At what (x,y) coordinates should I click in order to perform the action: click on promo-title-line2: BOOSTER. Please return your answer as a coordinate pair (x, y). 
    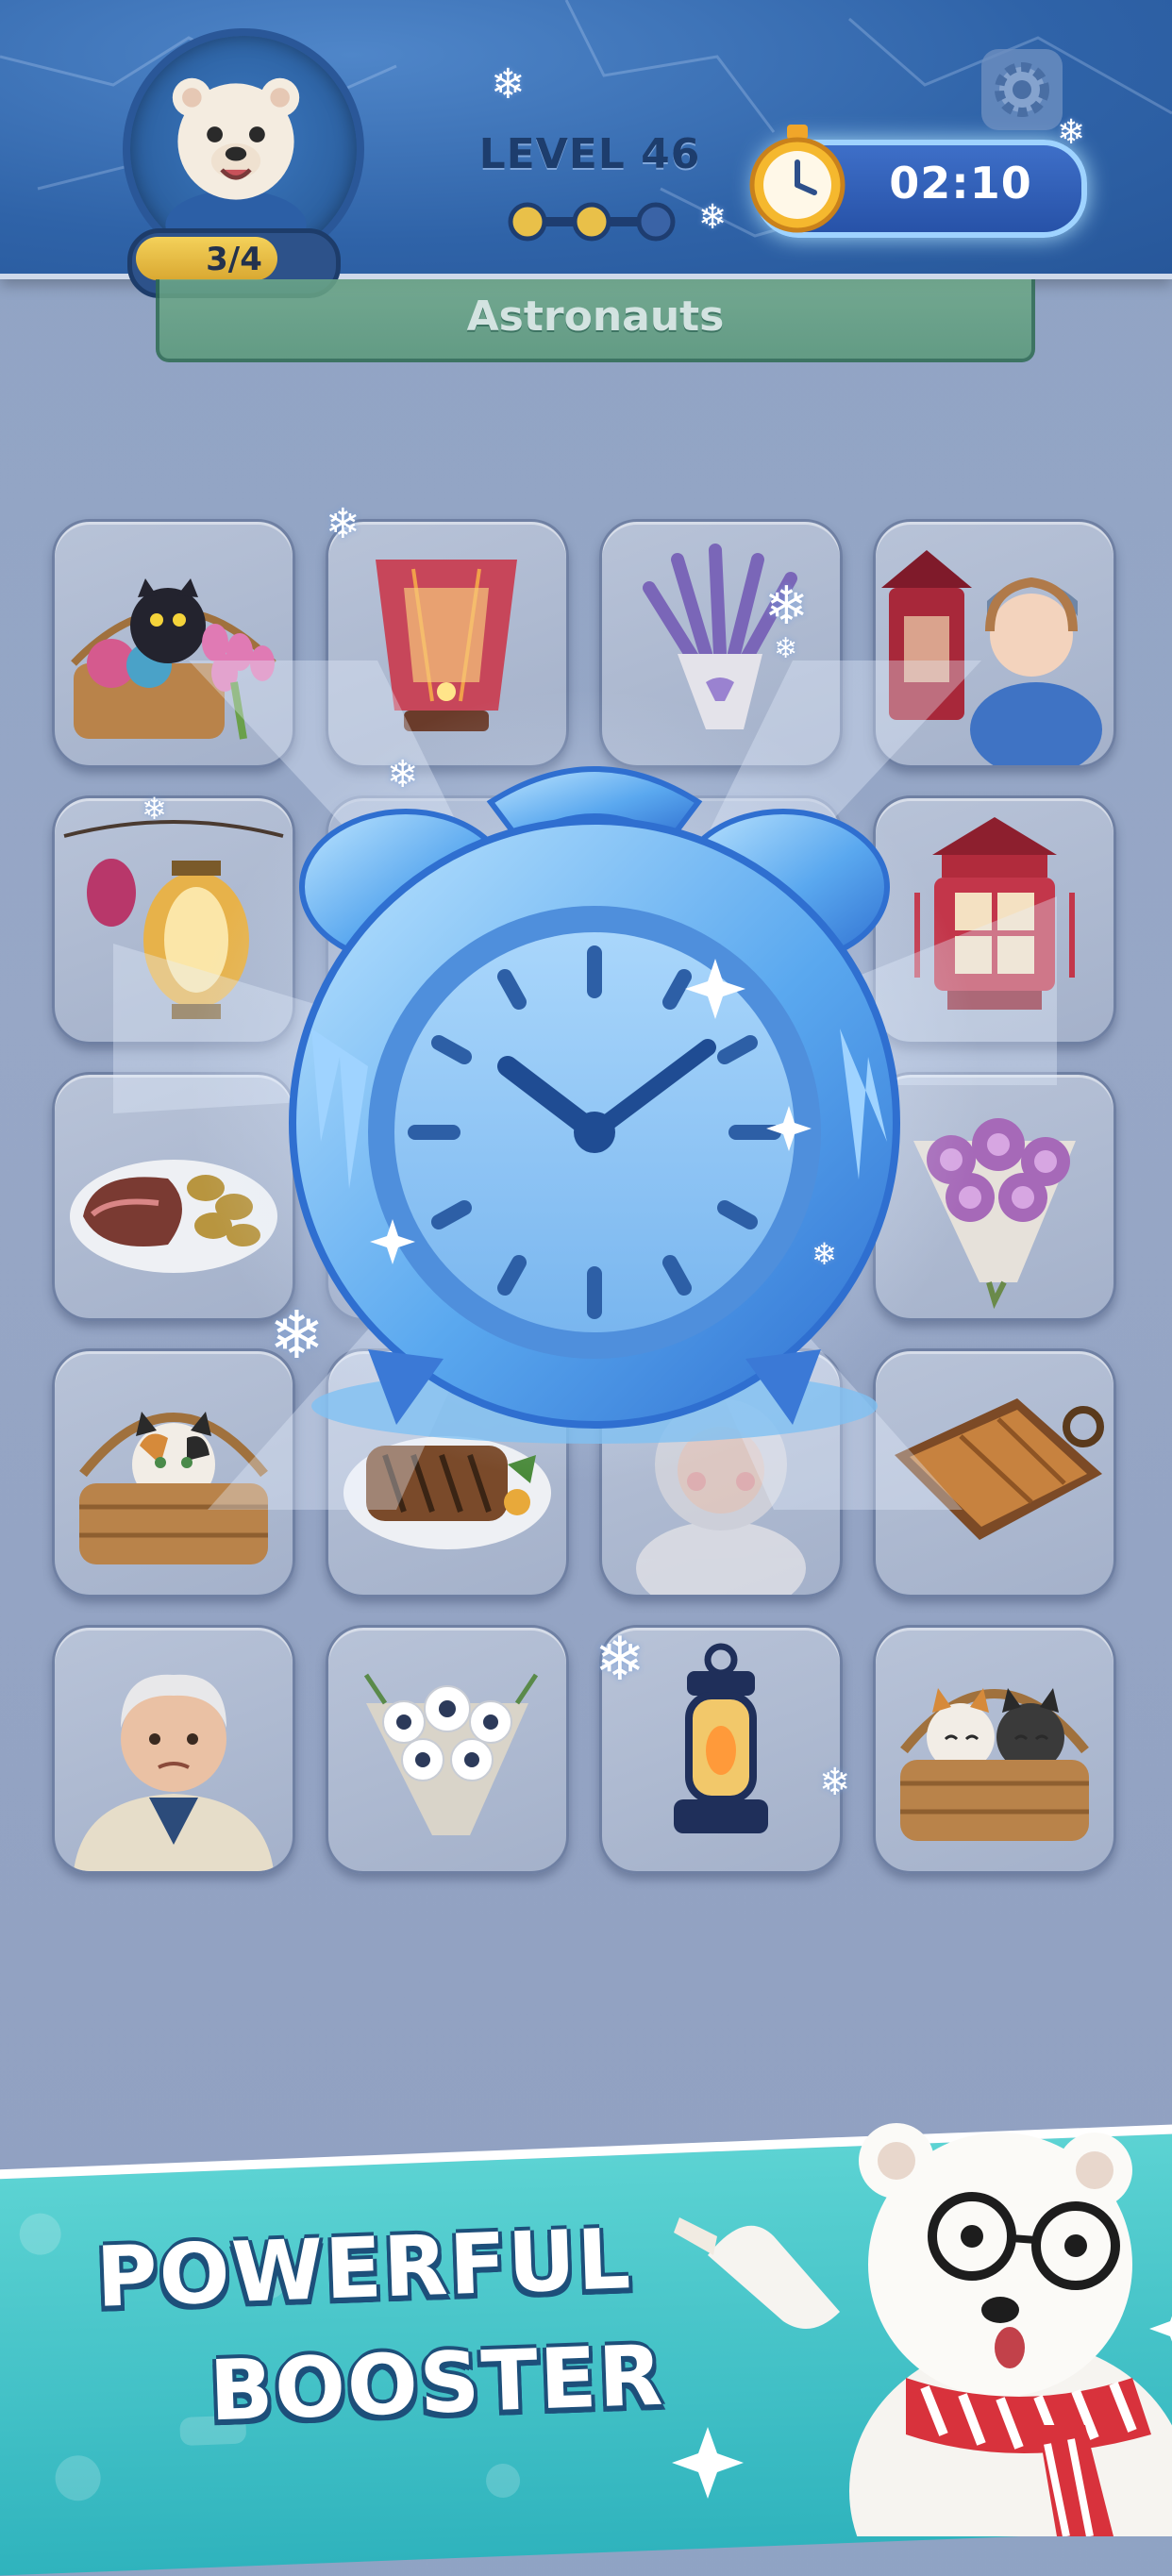
    Looking at the image, I should click on (437, 2383).